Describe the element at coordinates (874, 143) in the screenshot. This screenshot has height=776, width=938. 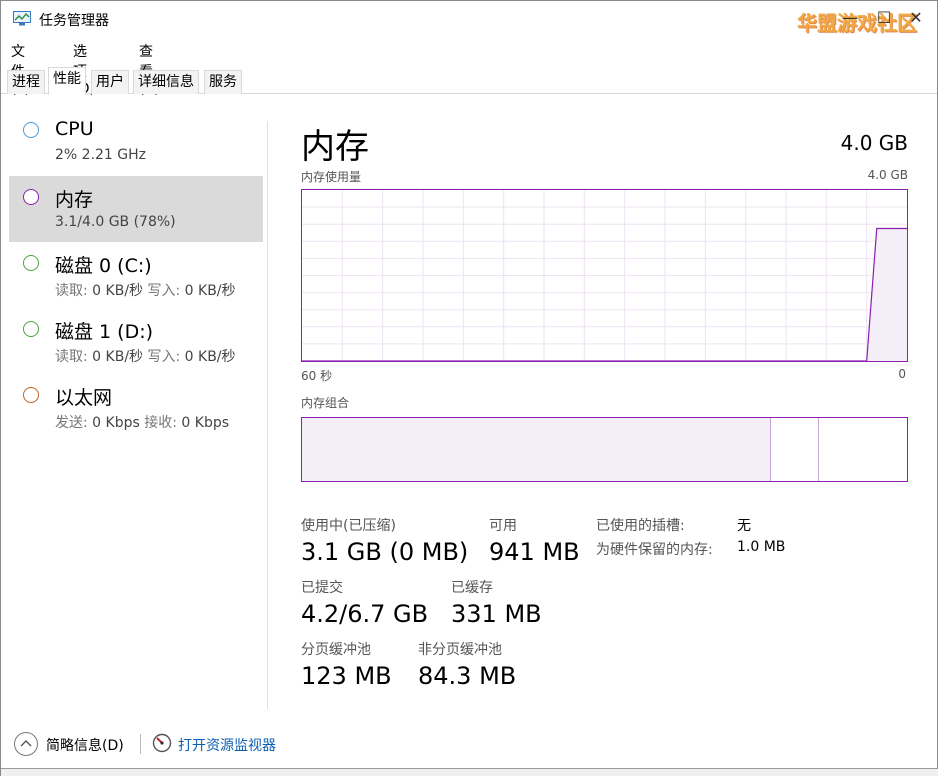
I see `total-memory: 4.0 GB` at that location.